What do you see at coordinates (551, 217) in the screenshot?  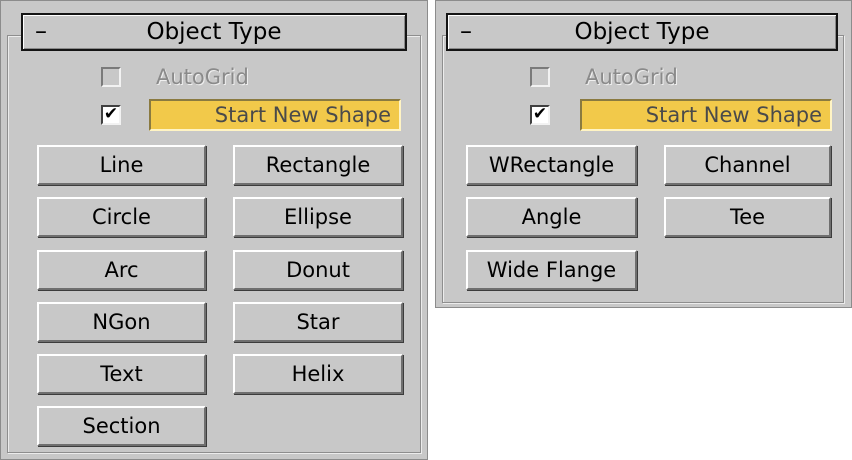 I see `angle-button: Angle` at bounding box center [551, 217].